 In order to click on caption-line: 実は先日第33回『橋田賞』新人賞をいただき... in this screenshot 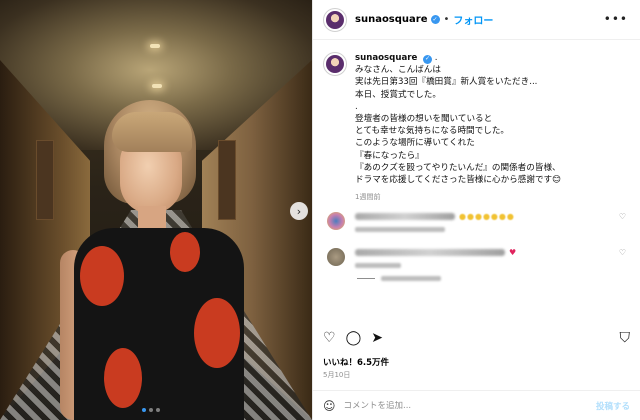, I will do `click(446, 82)`.